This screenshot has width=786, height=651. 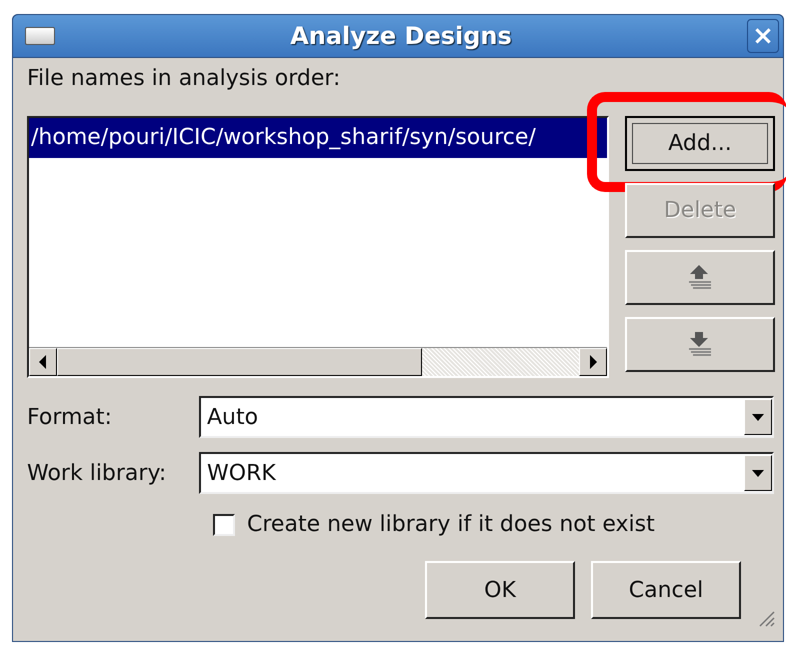 I want to click on scroll-right-button, so click(x=593, y=362).